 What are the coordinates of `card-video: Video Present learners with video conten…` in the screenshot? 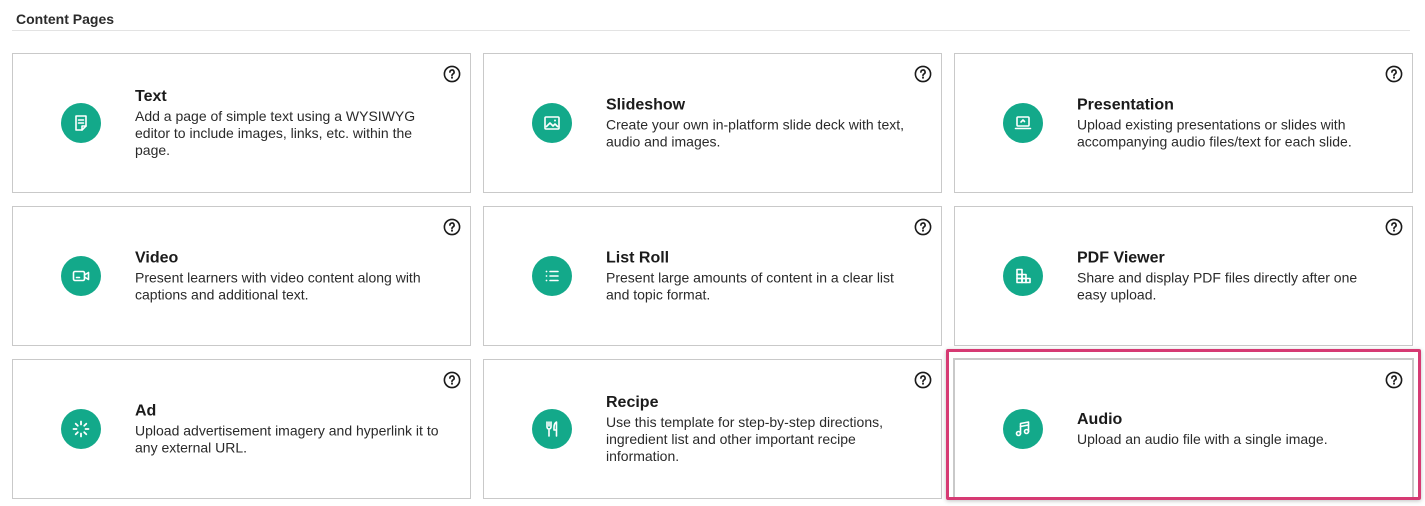 It's located at (241, 276).